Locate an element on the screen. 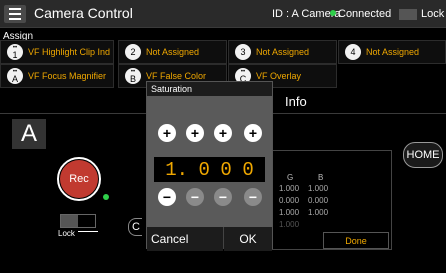  rec-button: Rec is located at coordinates (79, 179).